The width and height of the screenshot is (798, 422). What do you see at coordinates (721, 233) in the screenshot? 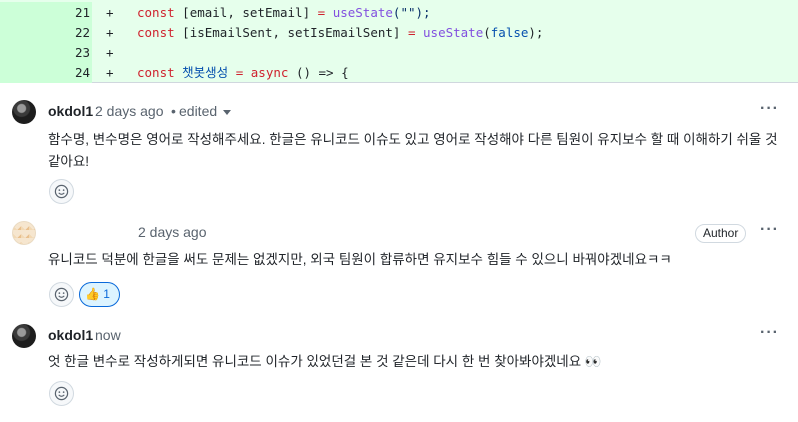
I see `author-badge: Author` at bounding box center [721, 233].